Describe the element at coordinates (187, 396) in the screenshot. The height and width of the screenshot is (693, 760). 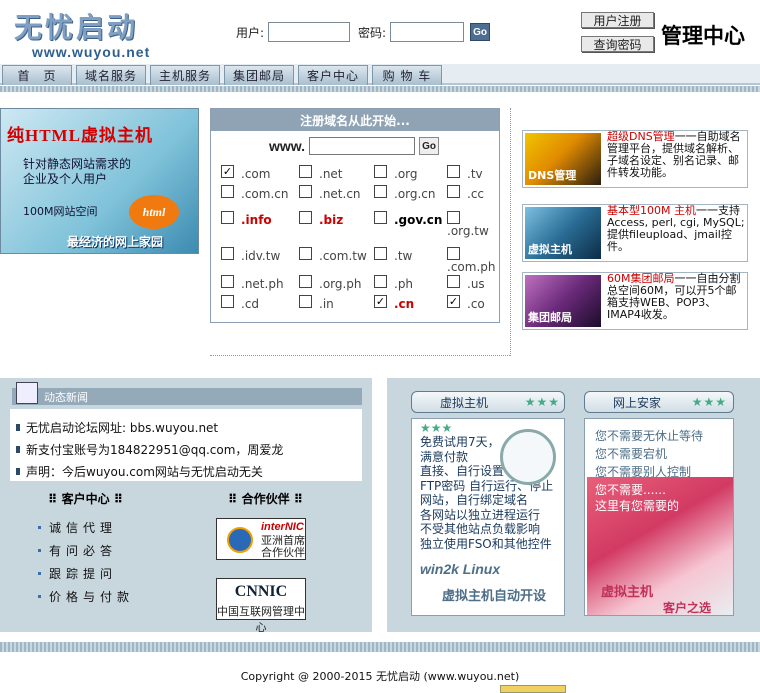
I see `news-header: 动态新闻` at that location.